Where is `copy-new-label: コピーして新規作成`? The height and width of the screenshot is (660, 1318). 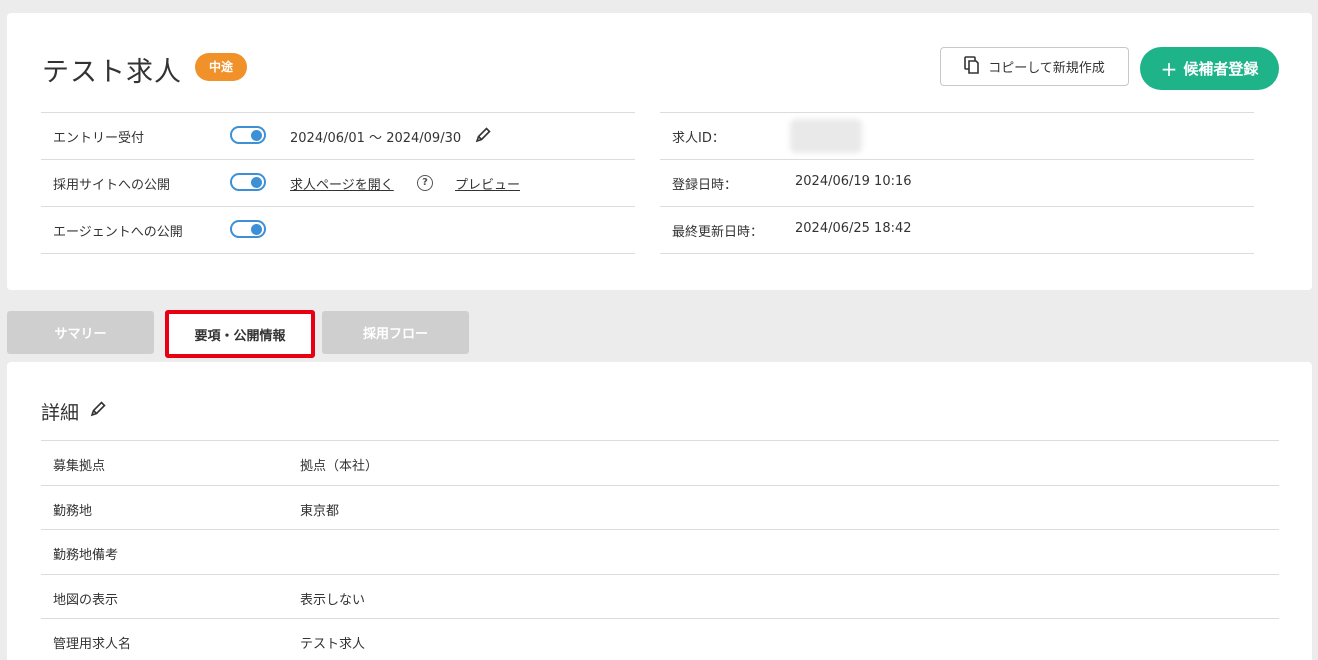
copy-new-label: コピーして新規作成 is located at coordinates (1046, 68).